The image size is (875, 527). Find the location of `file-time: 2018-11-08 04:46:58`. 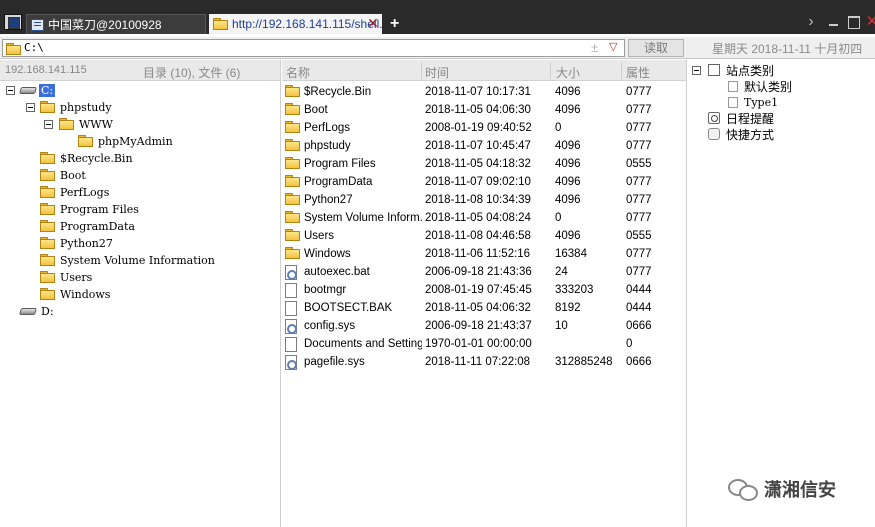

file-time: 2018-11-08 04:46:58 is located at coordinates (478, 236).